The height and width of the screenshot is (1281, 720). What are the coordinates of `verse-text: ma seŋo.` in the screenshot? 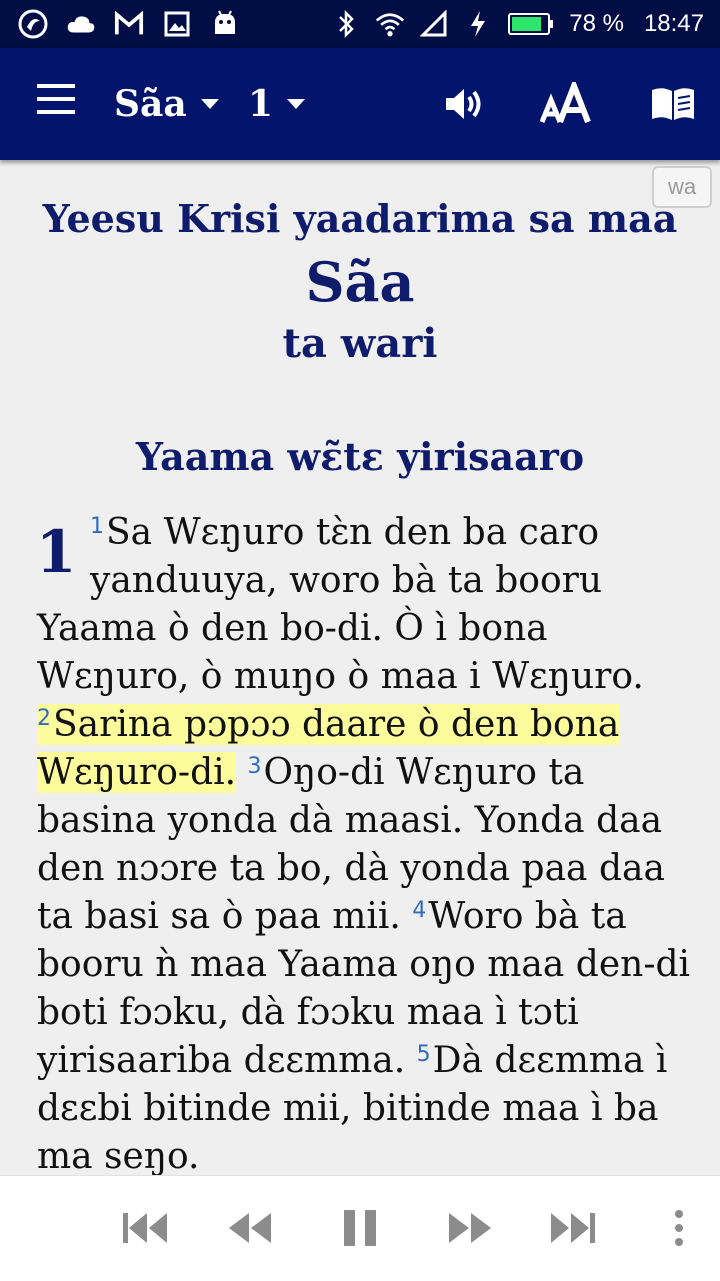 It's located at (118, 1155).